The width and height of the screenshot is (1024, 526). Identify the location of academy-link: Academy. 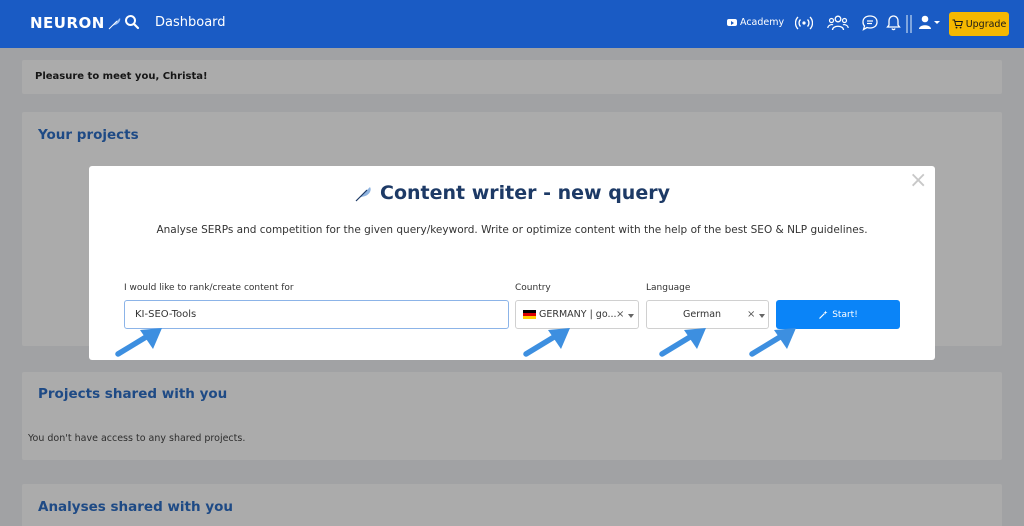
(755, 22).